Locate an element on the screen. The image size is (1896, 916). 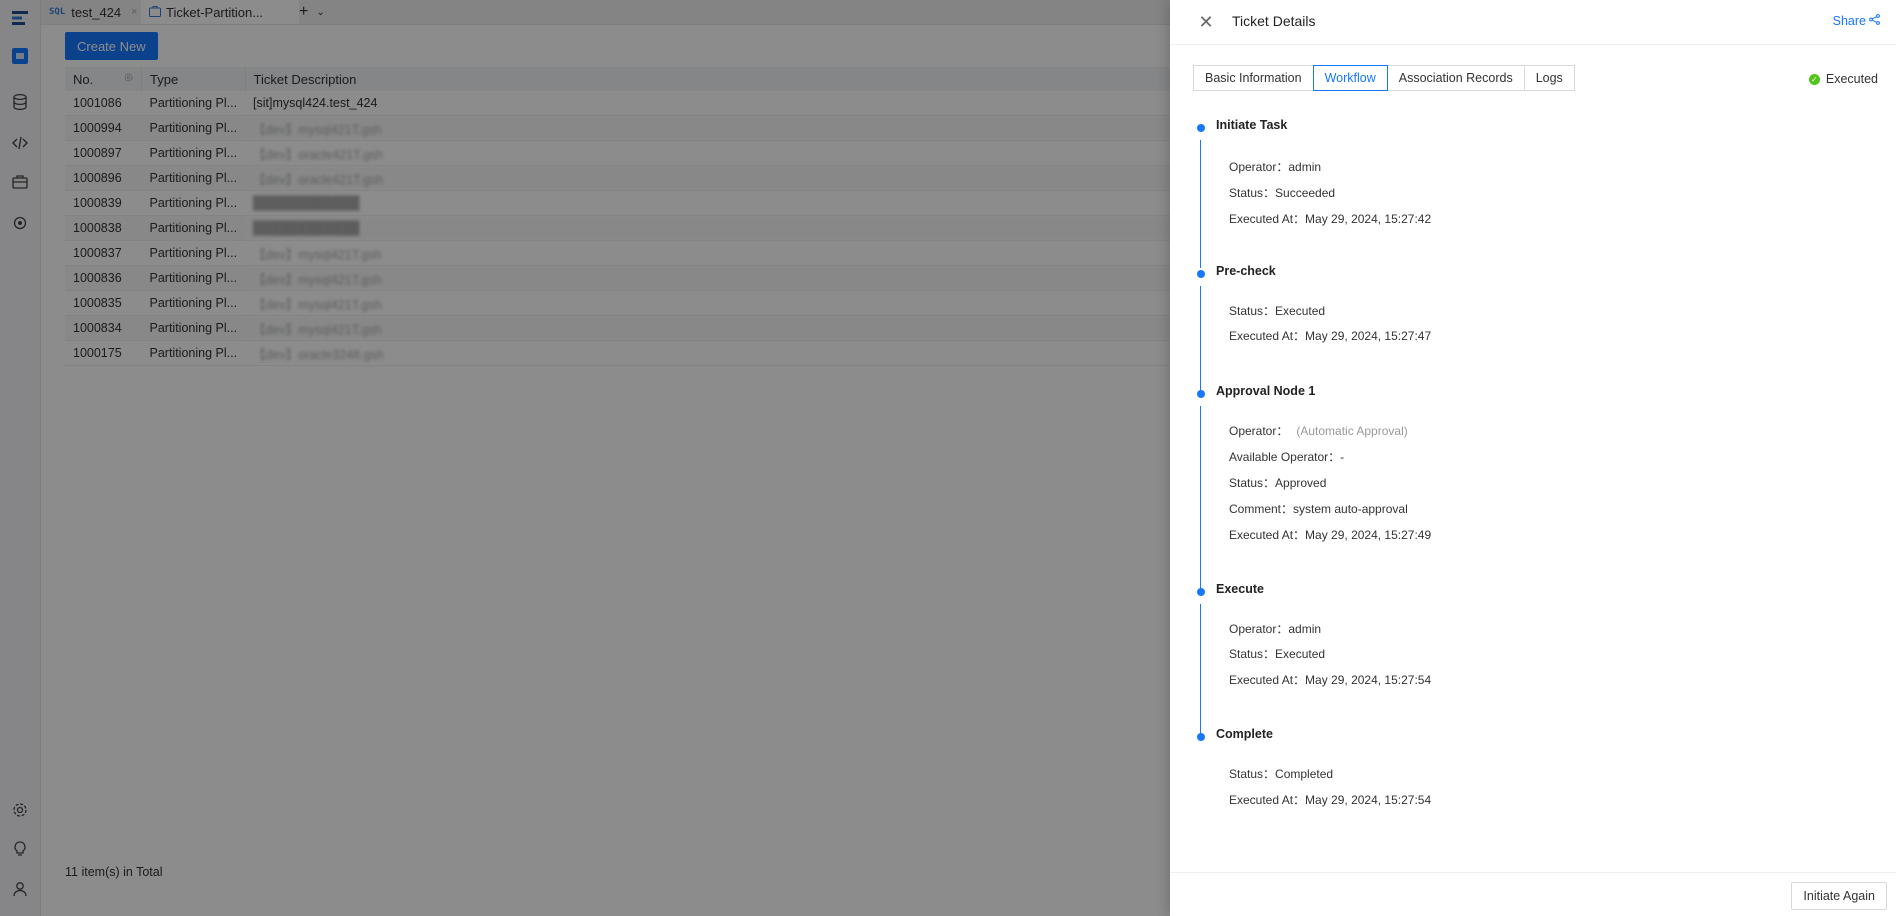
share-label: Share is located at coordinates (1849, 21).